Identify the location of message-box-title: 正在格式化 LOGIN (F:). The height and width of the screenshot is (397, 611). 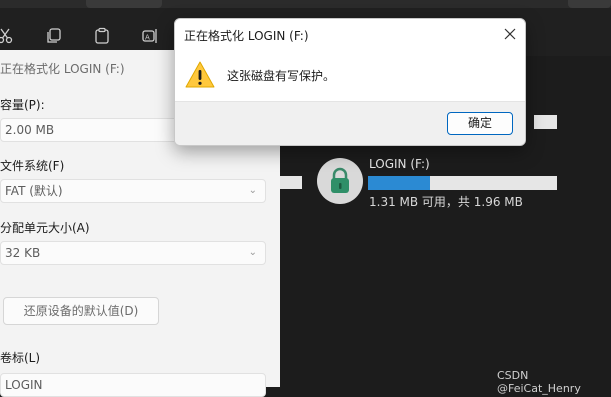
(246, 36).